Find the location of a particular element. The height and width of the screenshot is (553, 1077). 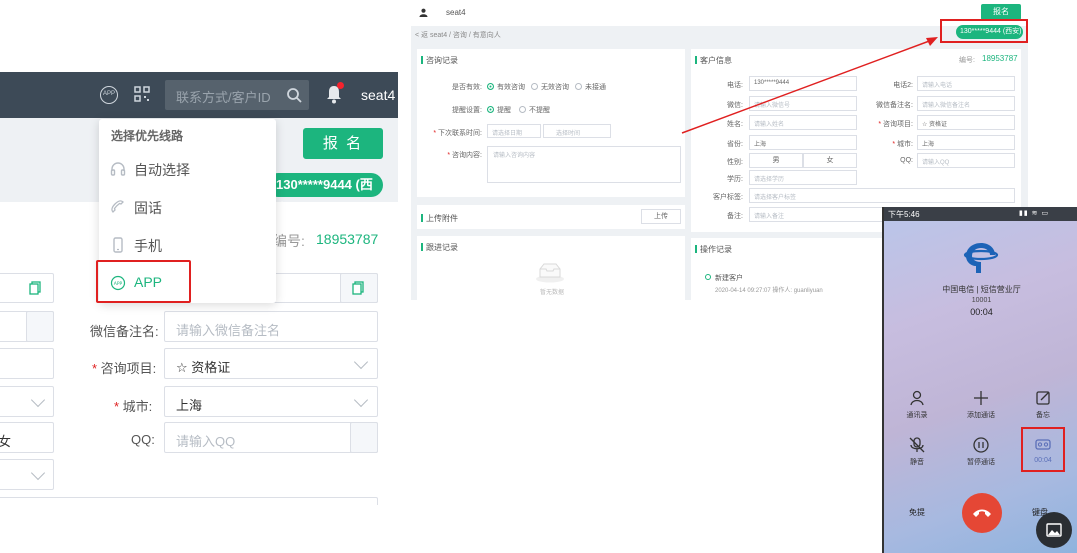

qq-addon is located at coordinates (364, 437).